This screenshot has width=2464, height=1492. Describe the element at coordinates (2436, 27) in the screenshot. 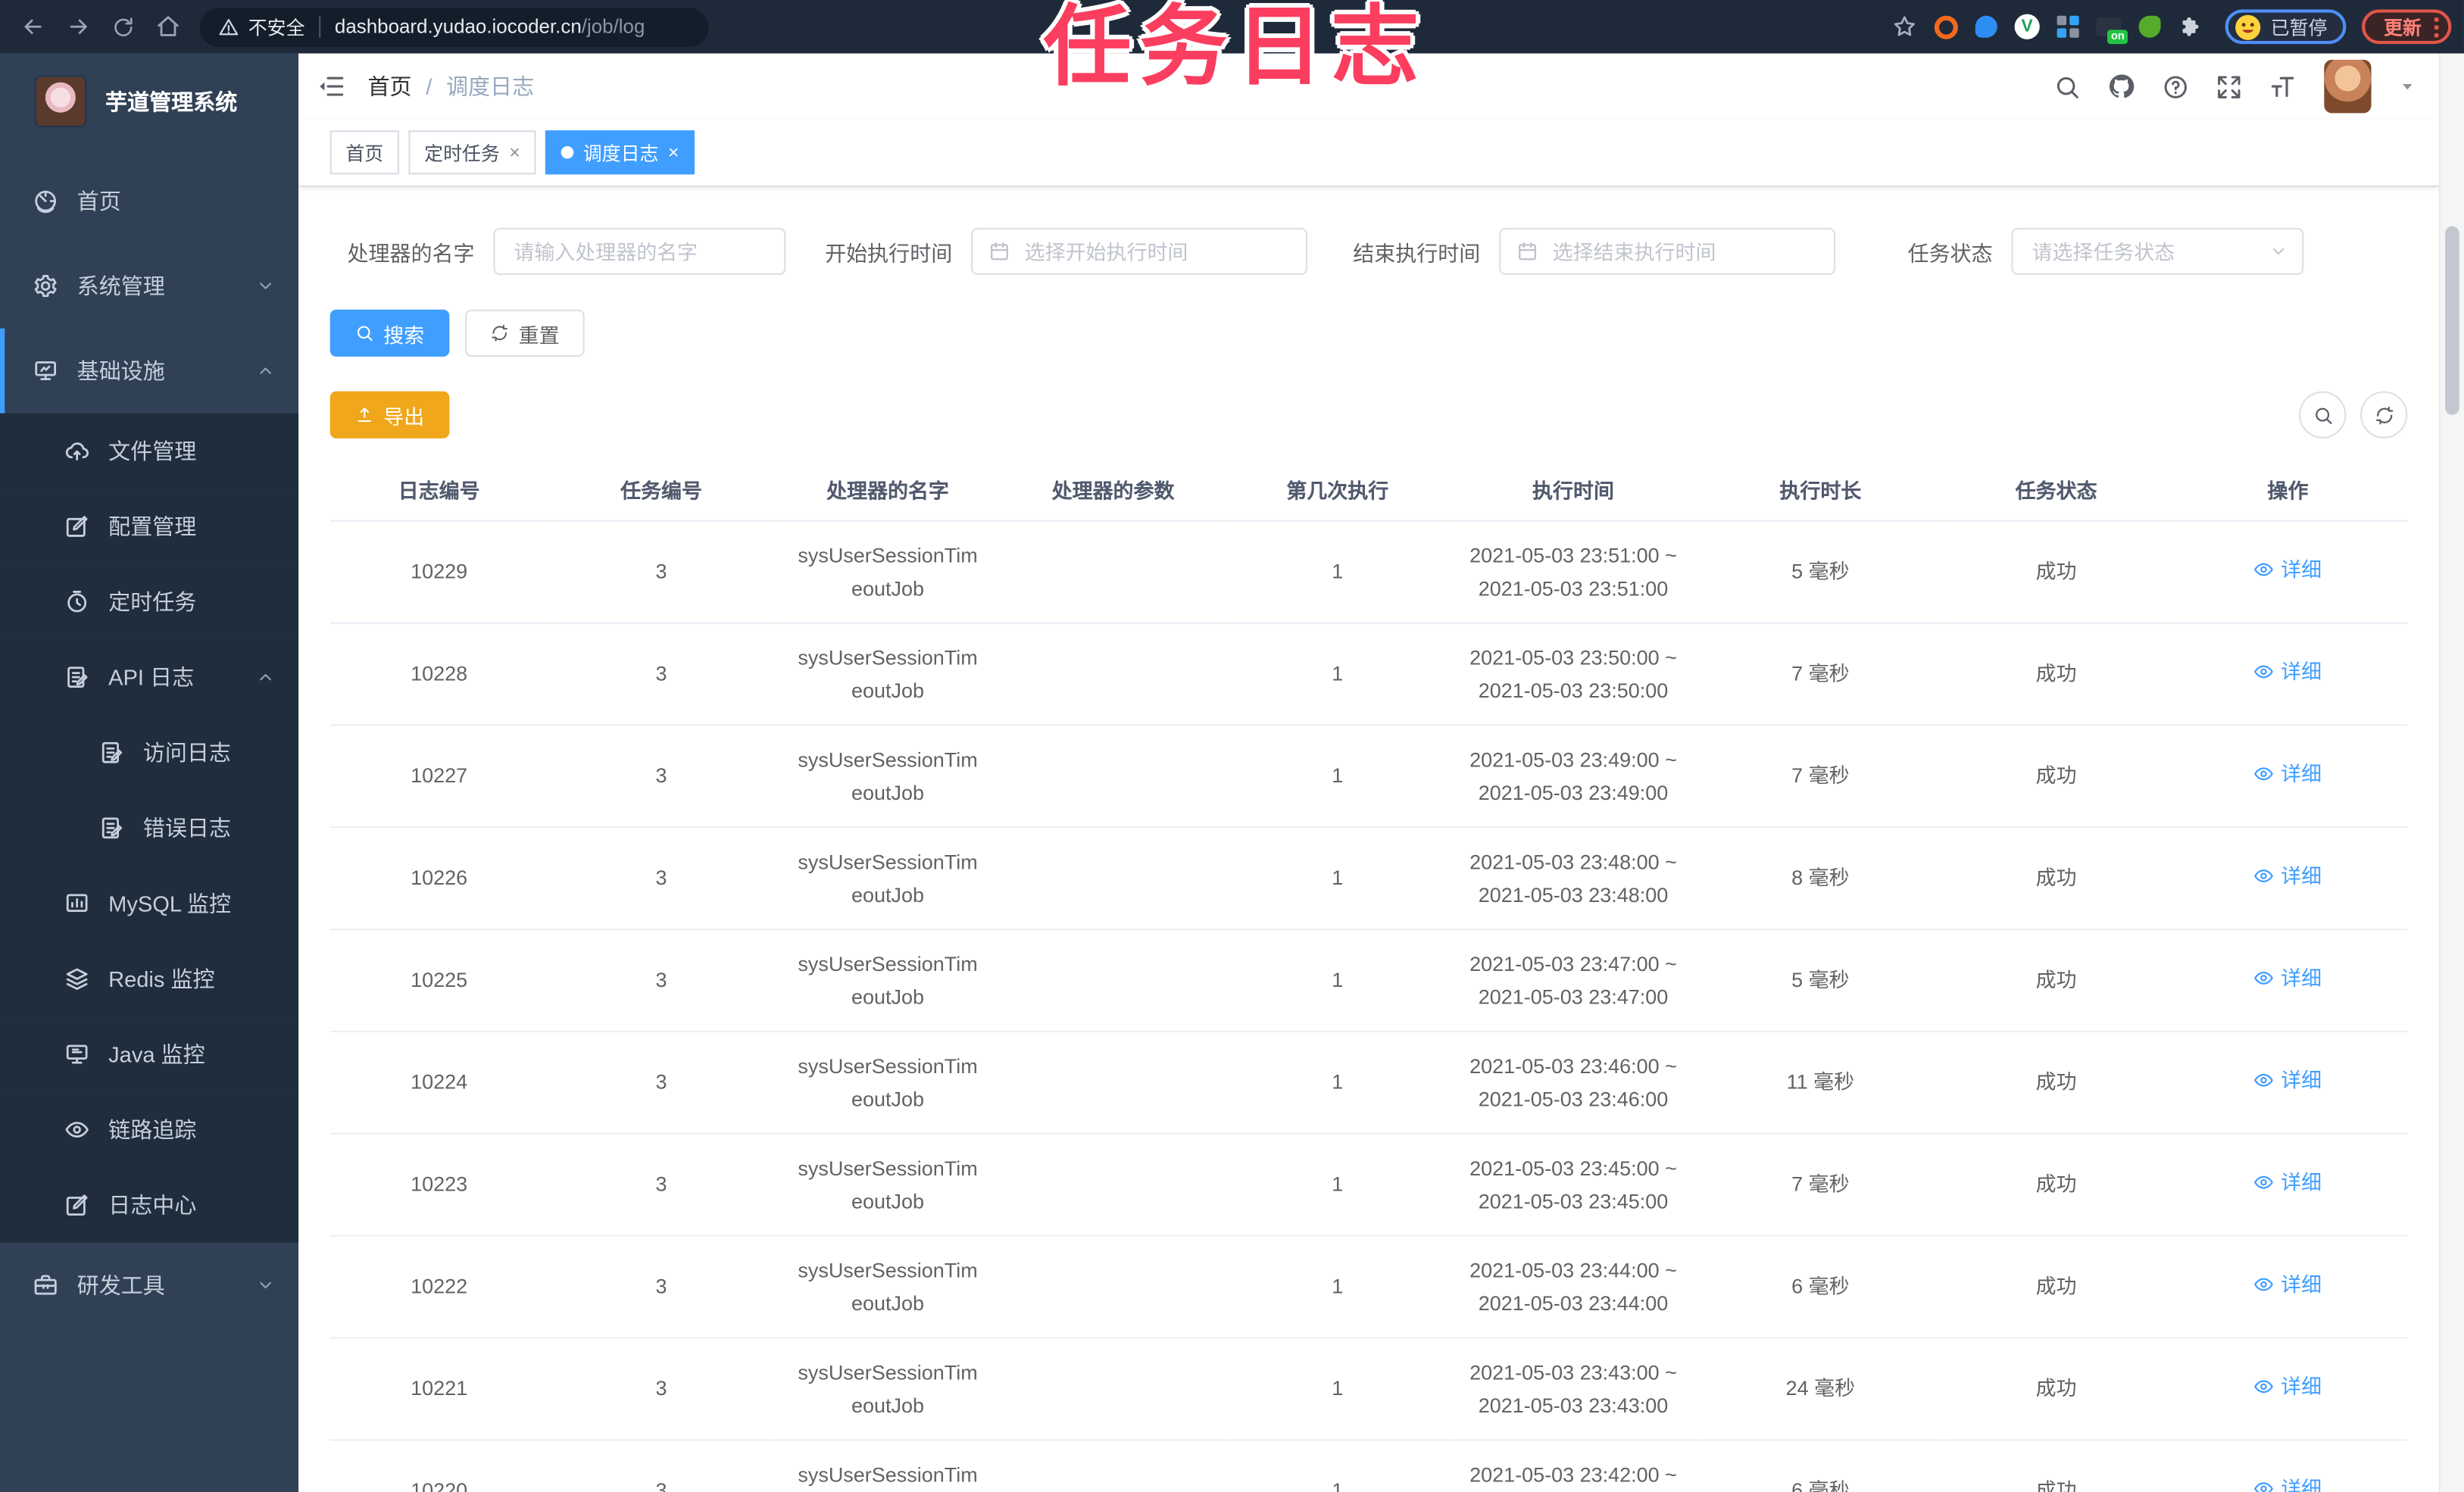

I see `browser-menu-icon` at that location.